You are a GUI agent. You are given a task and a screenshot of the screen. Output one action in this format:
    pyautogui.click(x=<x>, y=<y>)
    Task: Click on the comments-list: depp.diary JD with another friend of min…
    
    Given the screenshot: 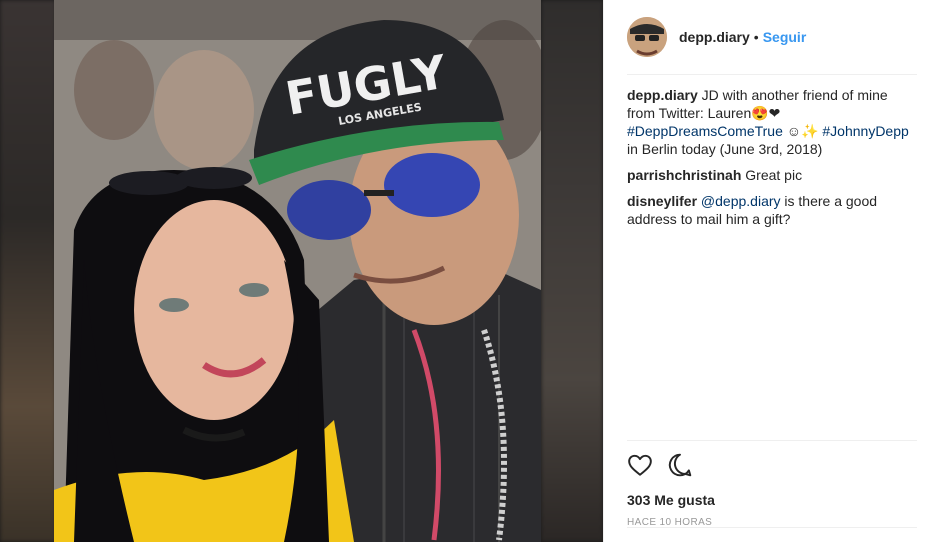 What is the action you would take?
    pyautogui.click(x=772, y=161)
    